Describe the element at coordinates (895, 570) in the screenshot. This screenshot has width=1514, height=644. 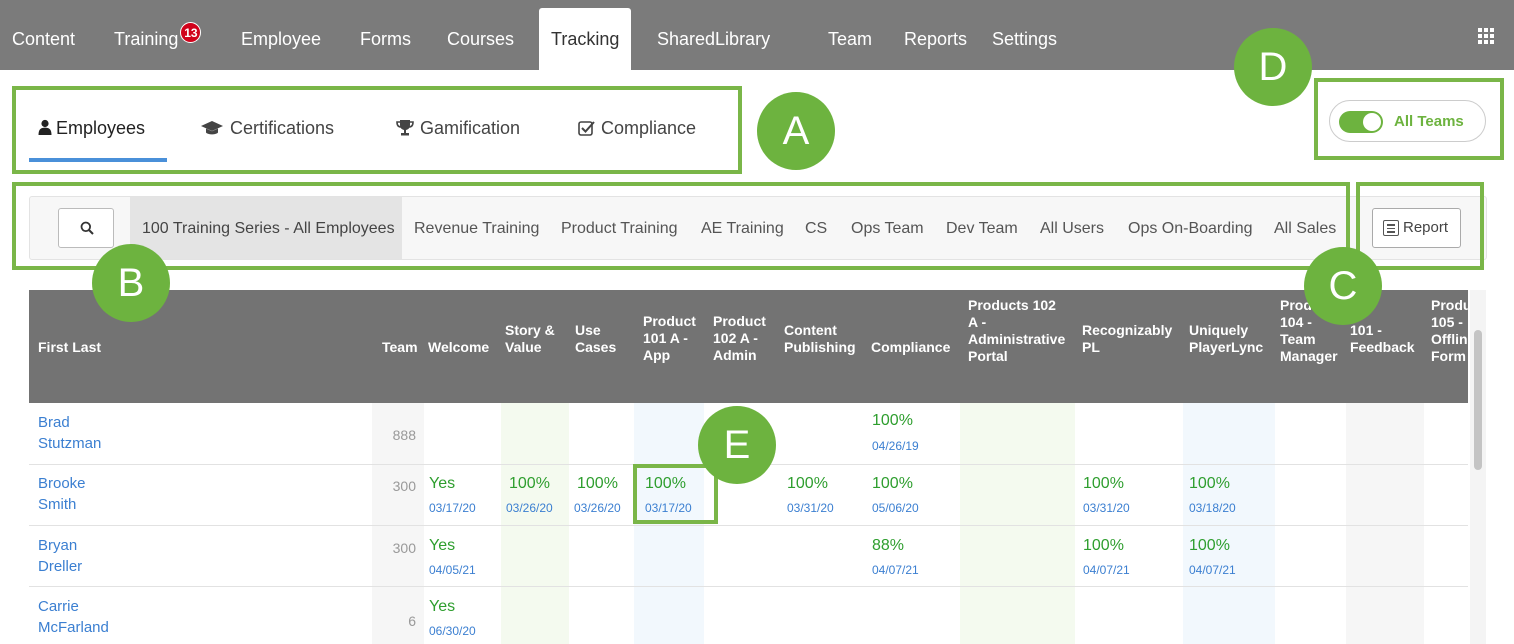
I see `compliance-date: 04/07/21` at that location.